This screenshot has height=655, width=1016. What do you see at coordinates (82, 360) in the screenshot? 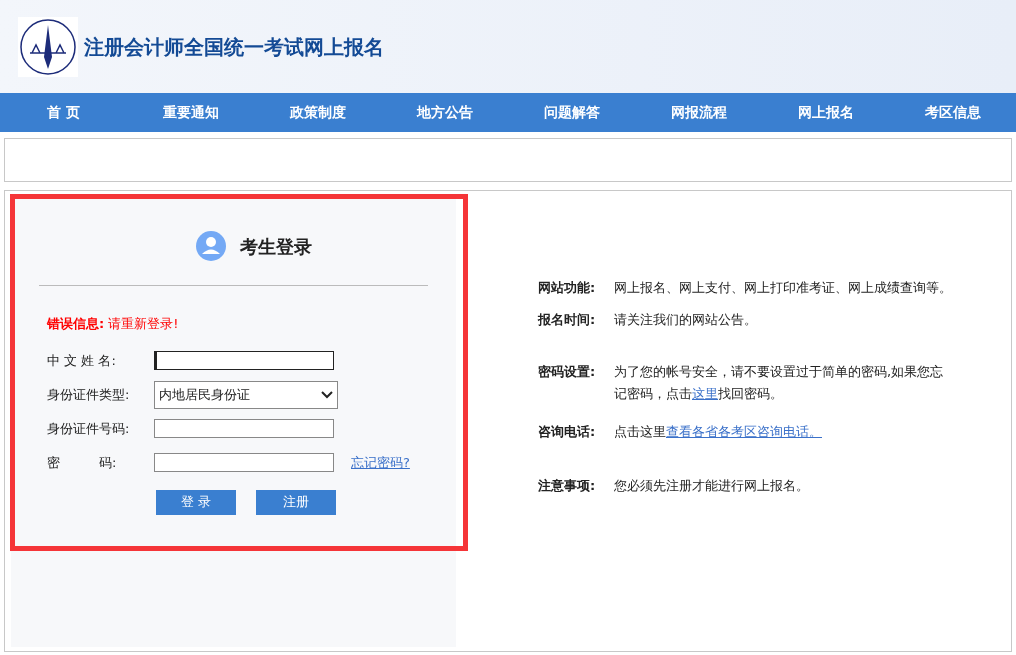
I see `field-label: 中 文 姓 名:` at bounding box center [82, 360].